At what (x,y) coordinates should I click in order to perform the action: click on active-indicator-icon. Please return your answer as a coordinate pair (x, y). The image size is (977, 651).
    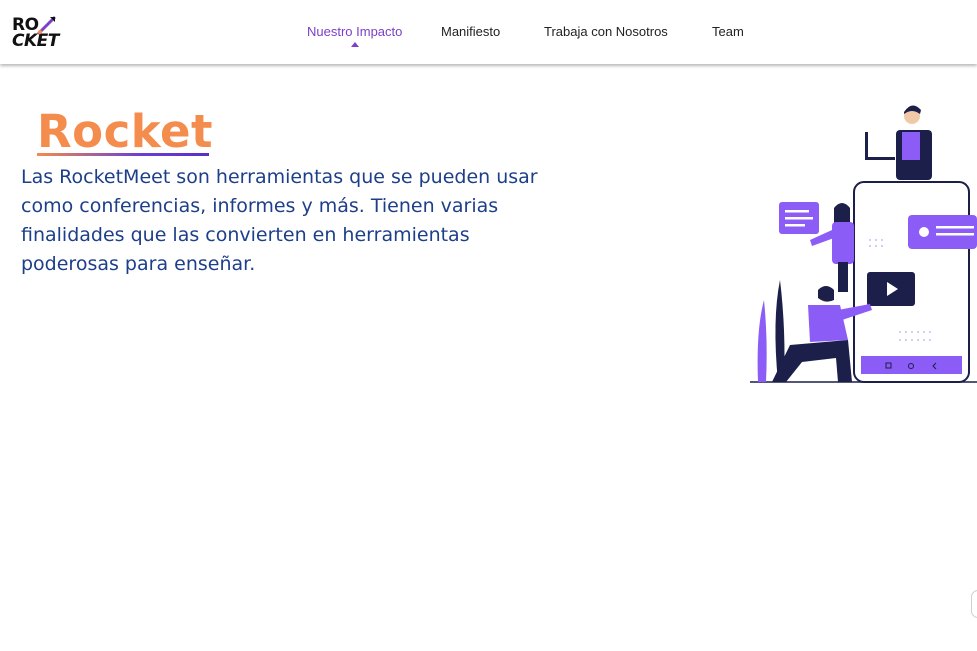
    Looking at the image, I should click on (354, 44).